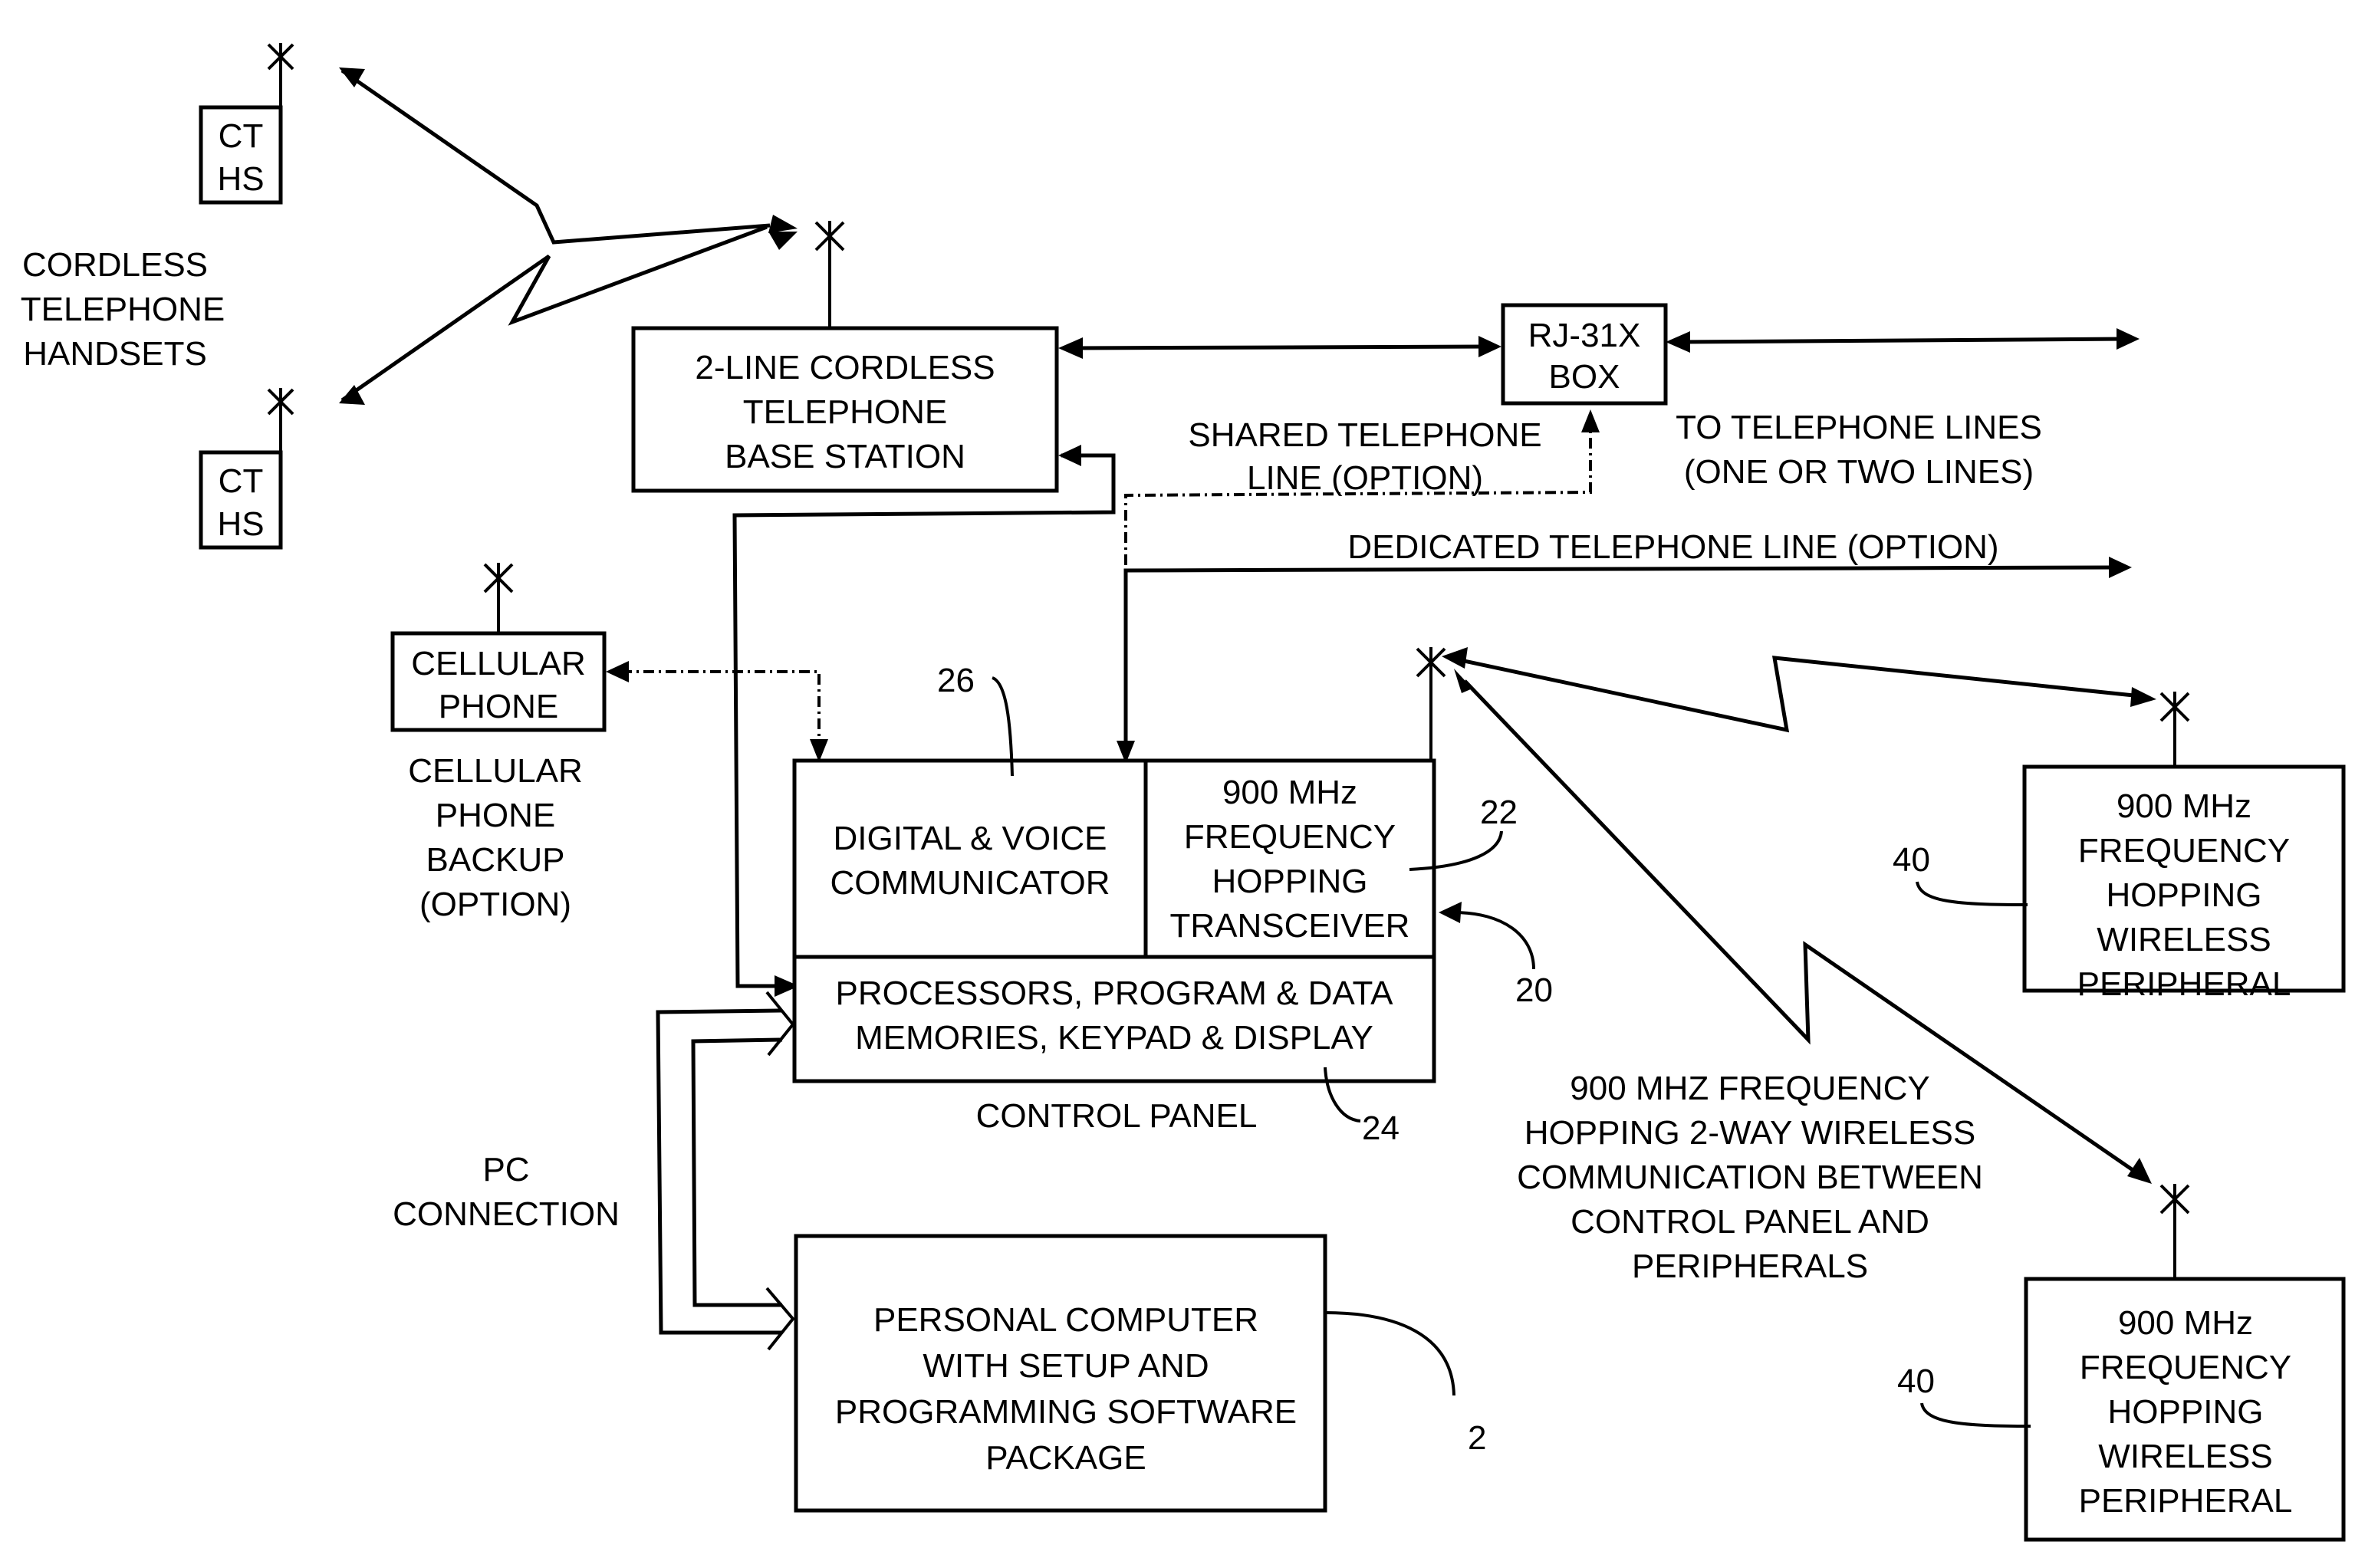 This screenshot has height=1568, width=2355. What do you see at coordinates (1499, 813) in the screenshot?
I see `ref-22-label: 22` at bounding box center [1499, 813].